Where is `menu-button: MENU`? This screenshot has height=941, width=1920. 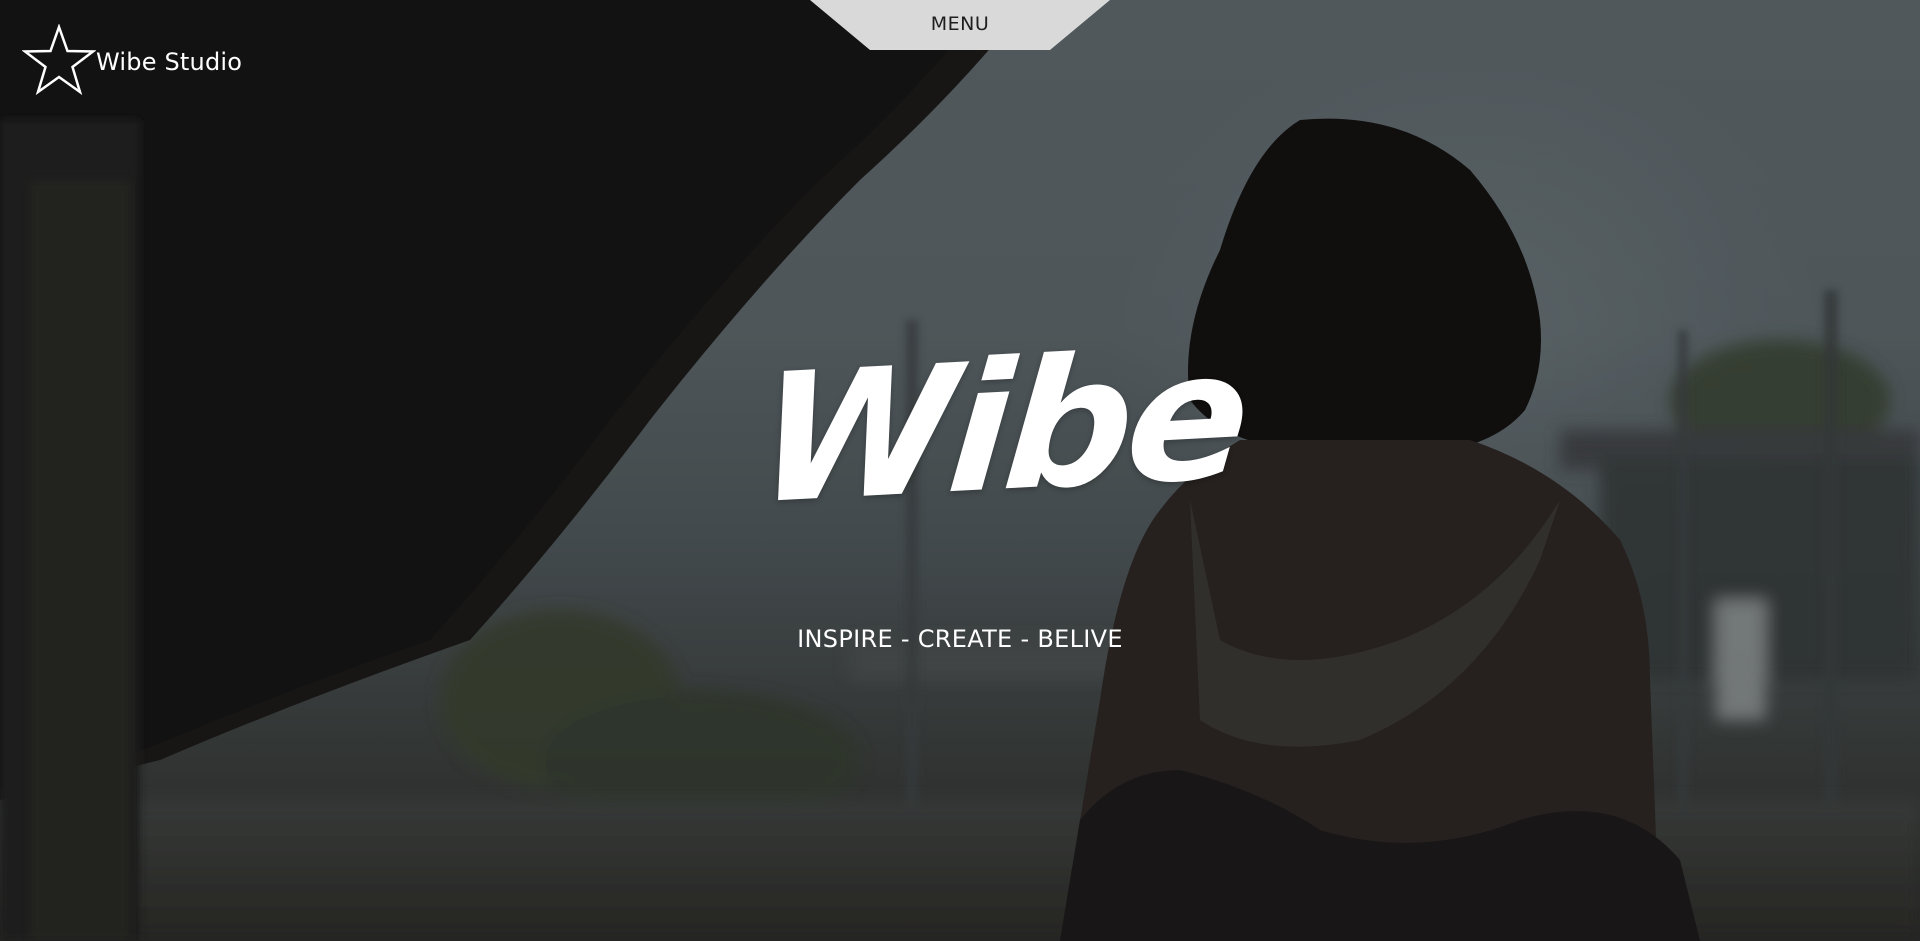 menu-button: MENU is located at coordinates (960, 25).